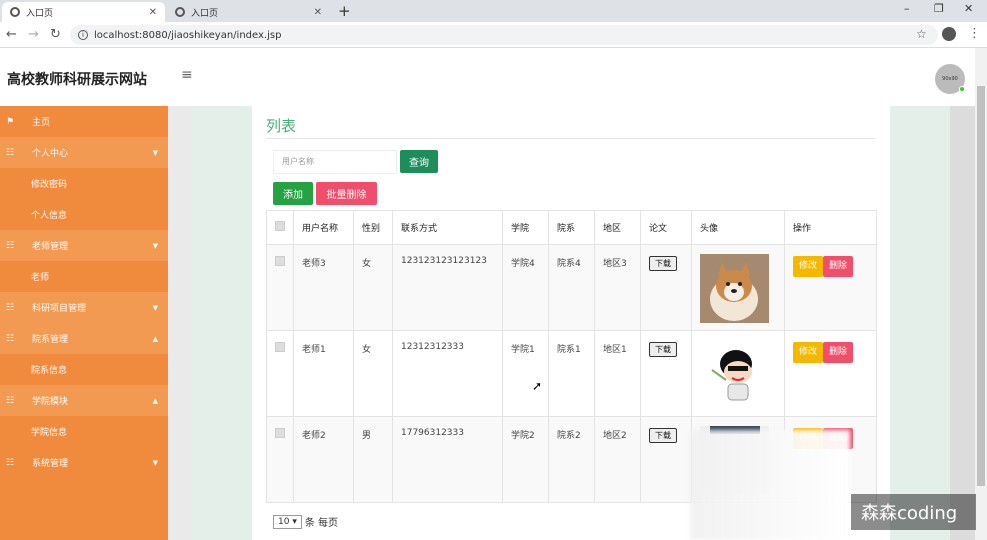 This screenshot has width=987, height=540. I want to click on cell-gender: 女, so click(373, 373).